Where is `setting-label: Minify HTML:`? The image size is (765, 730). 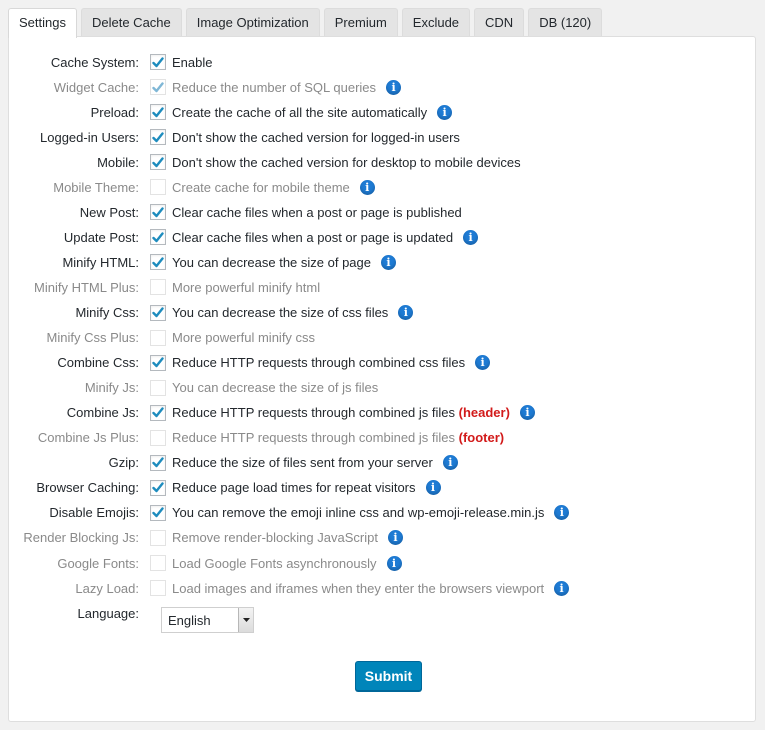 setting-label: Minify HTML: is located at coordinates (100, 262).